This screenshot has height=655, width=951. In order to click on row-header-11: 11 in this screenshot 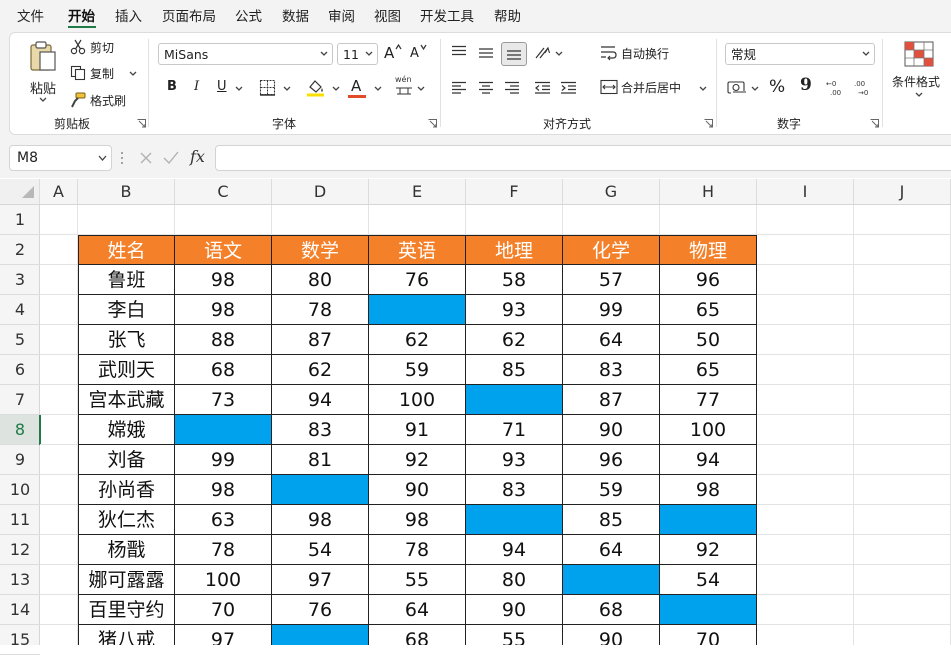, I will do `click(20, 520)`.